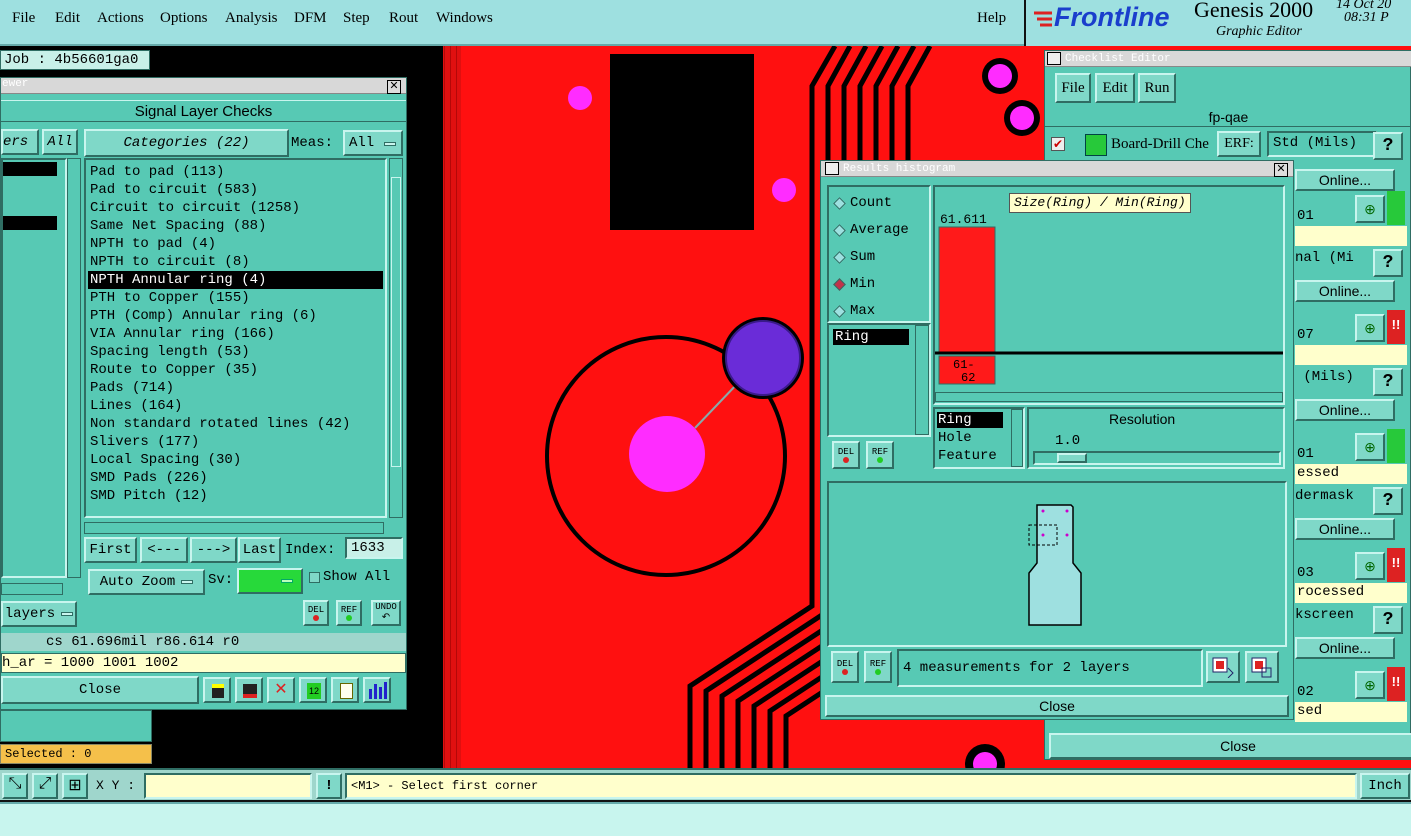  I want to click on select-tool-icon: ⤡, so click(15, 786).